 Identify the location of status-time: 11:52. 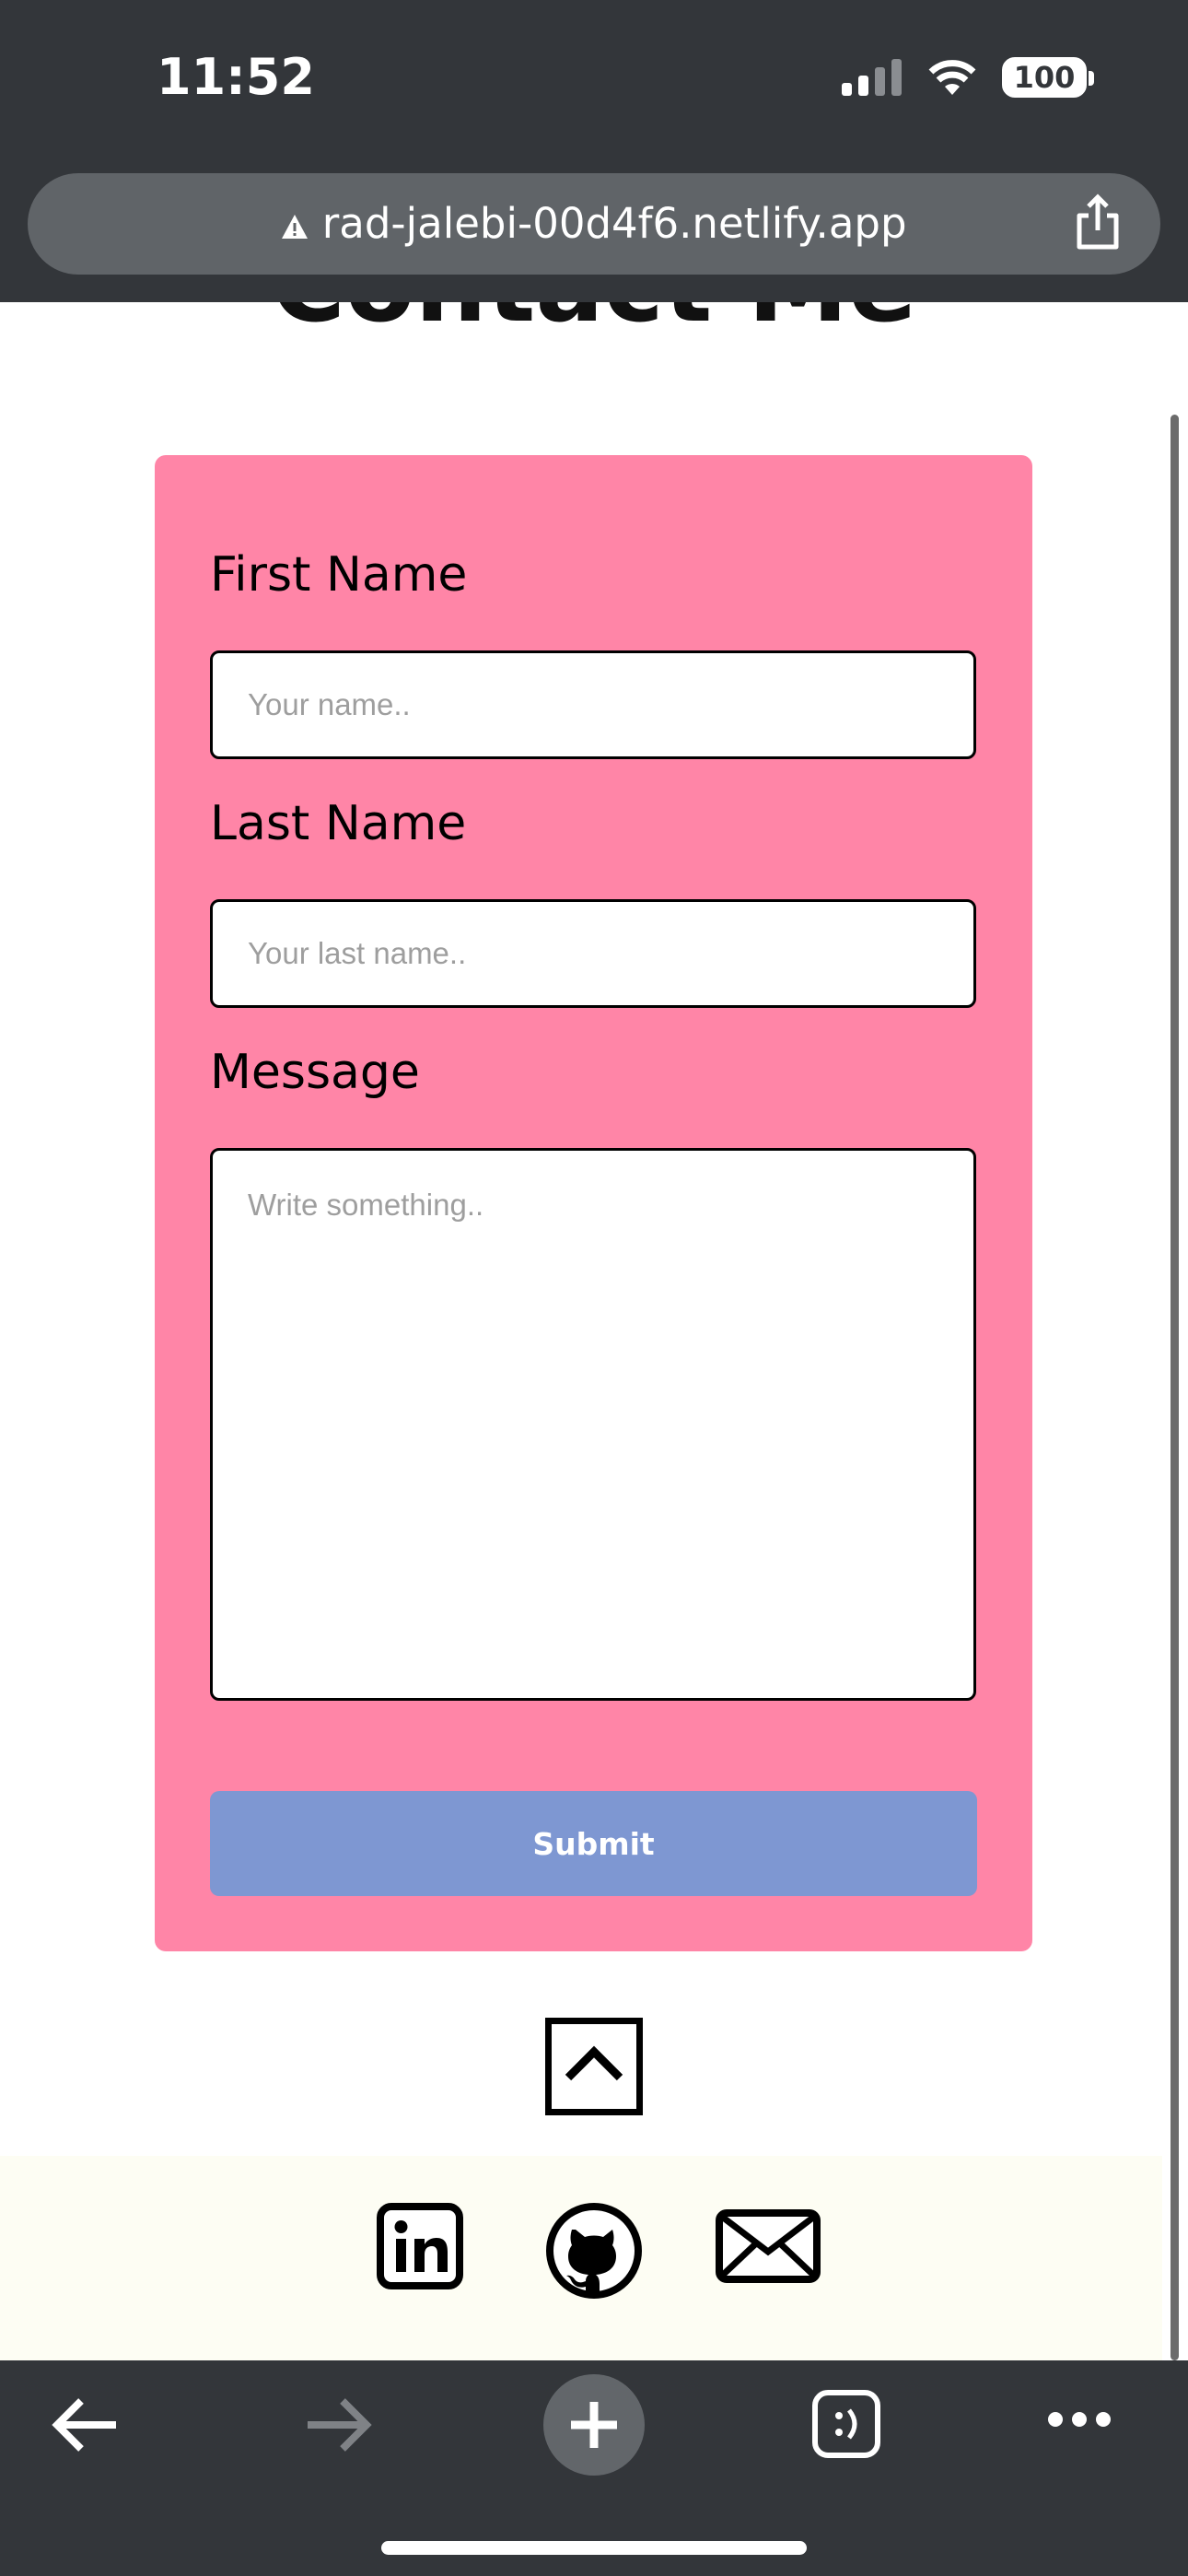
(236, 77).